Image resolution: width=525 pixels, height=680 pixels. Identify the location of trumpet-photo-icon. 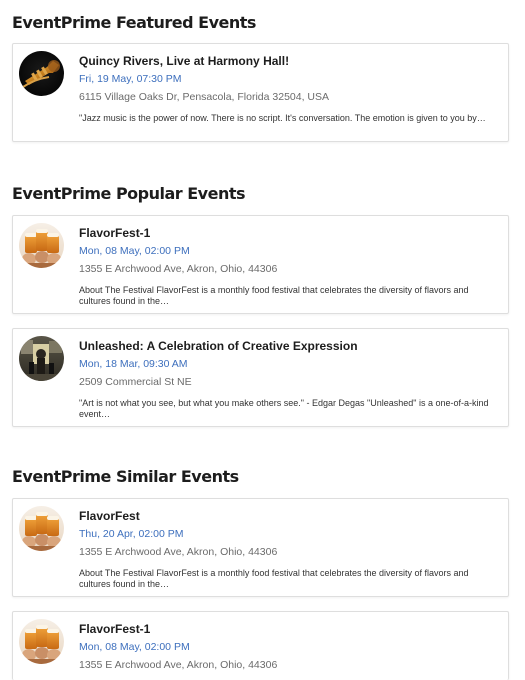
(41, 73).